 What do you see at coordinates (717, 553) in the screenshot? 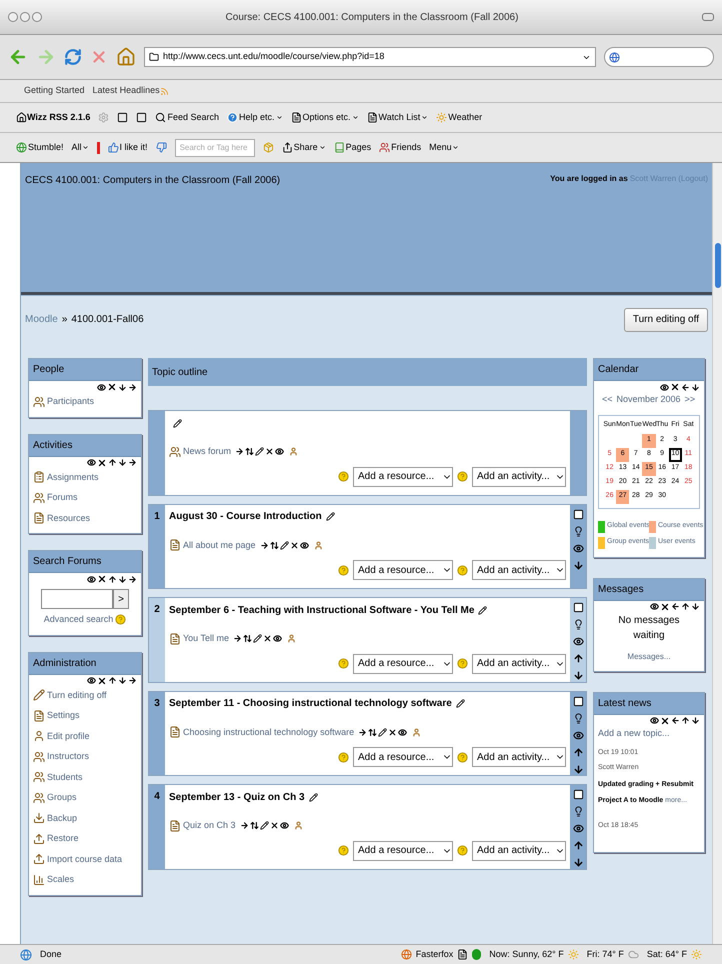
I see `scrollbar` at bounding box center [717, 553].